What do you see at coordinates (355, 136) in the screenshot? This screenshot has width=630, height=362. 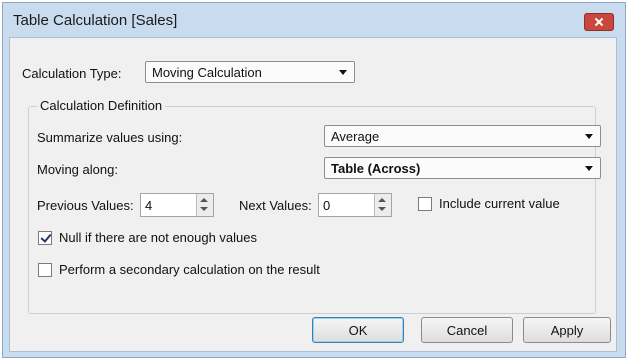 I see `summarize-value: Average` at bounding box center [355, 136].